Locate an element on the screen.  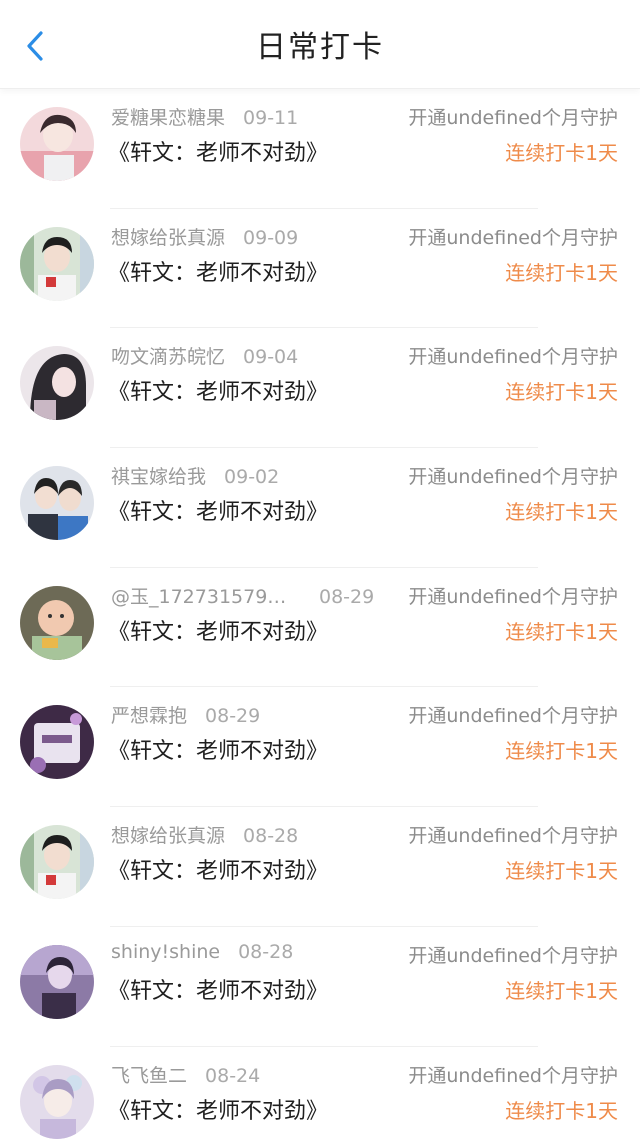
entry-meta: 吻文滴苏皖忆 09-04 is located at coordinates (204, 355).